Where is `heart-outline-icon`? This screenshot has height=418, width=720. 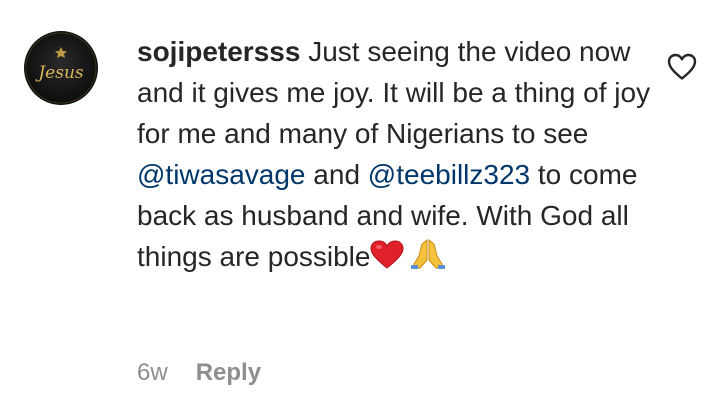 heart-outline-icon is located at coordinates (682, 66).